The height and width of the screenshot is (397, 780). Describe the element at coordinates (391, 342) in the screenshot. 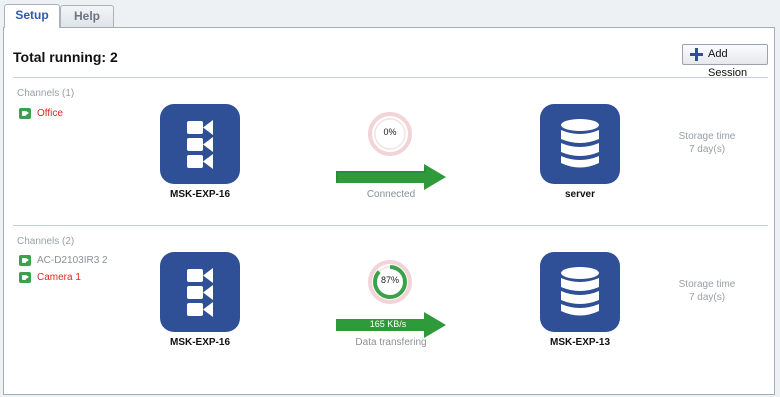

I see `session-status: Data transfering` at that location.